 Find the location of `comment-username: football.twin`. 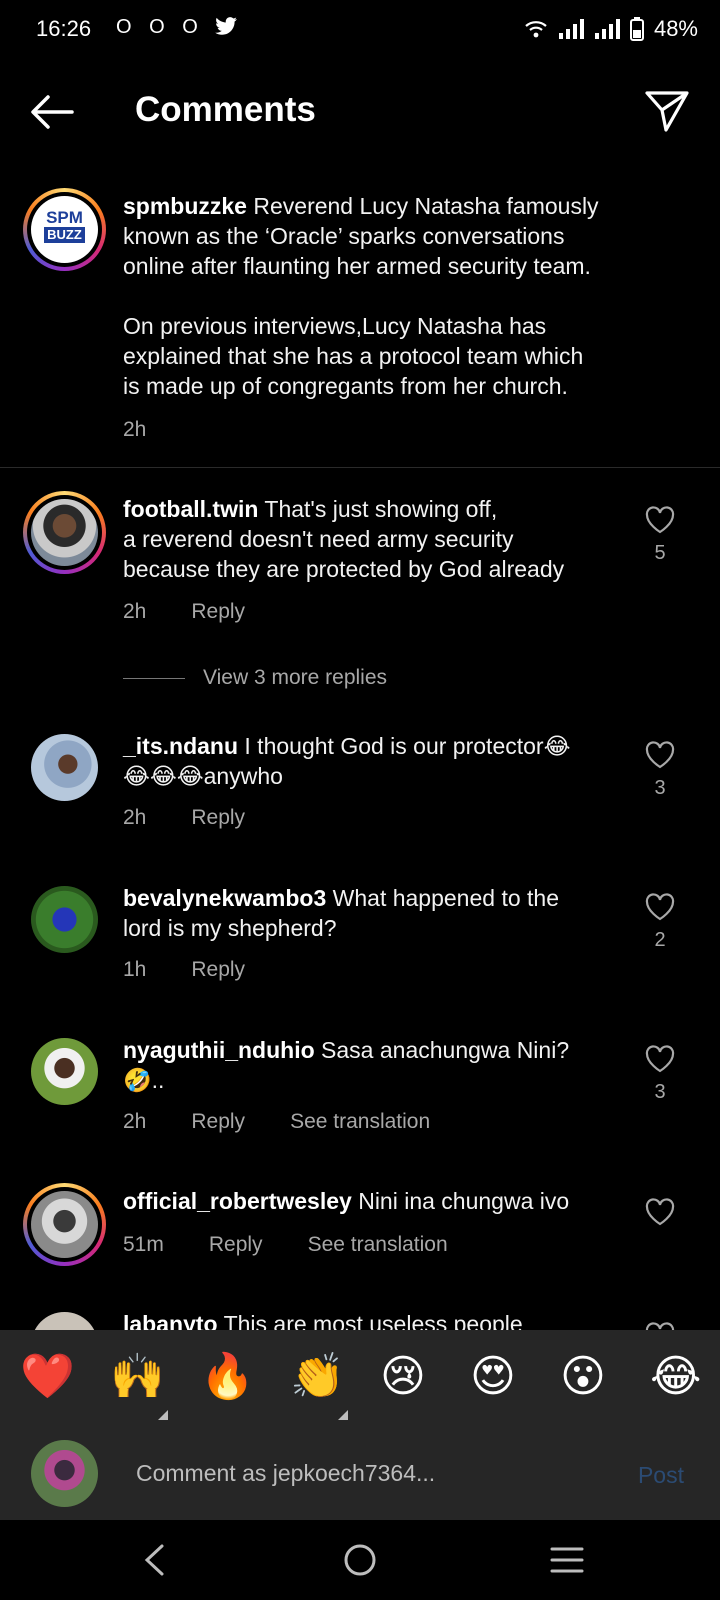

comment-username: football.twin is located at coordinates (190, 509).